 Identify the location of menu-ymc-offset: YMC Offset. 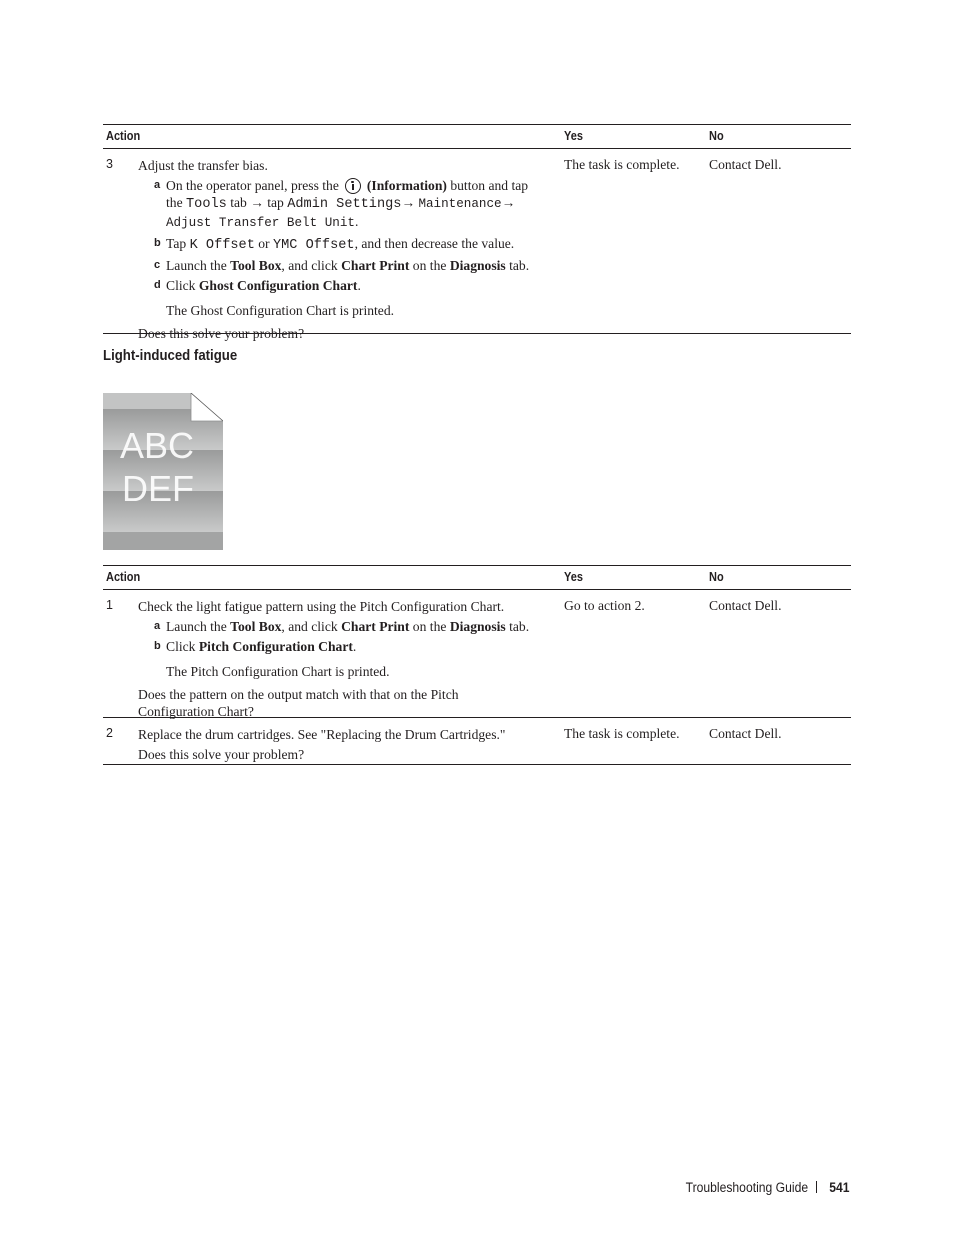
(313, 245).